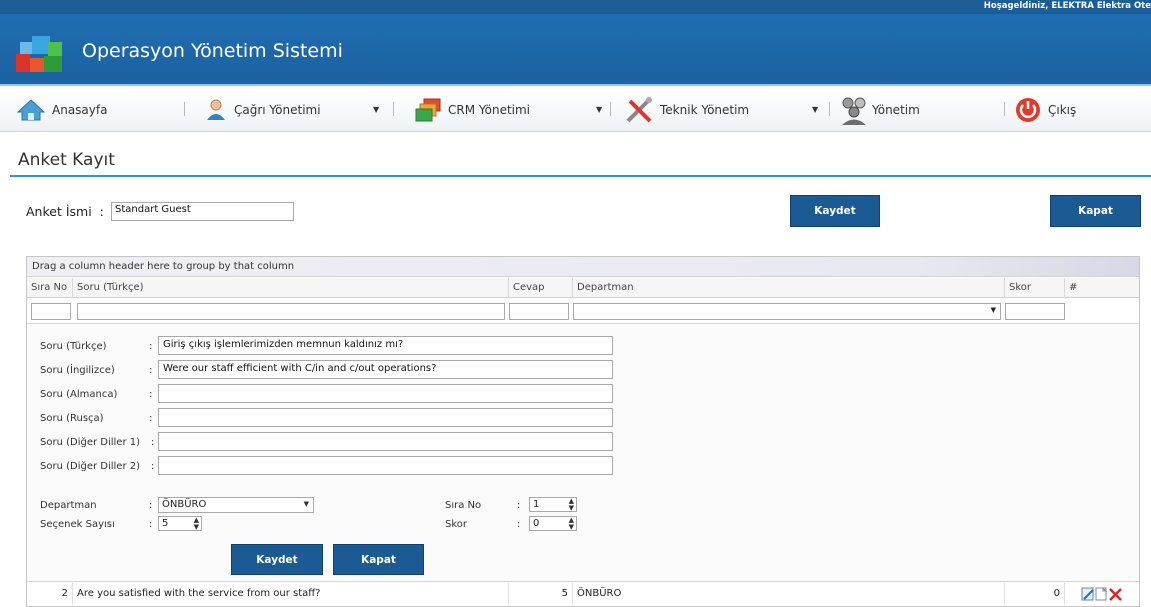  I want to click on question-other2-input, so click(385, 465).